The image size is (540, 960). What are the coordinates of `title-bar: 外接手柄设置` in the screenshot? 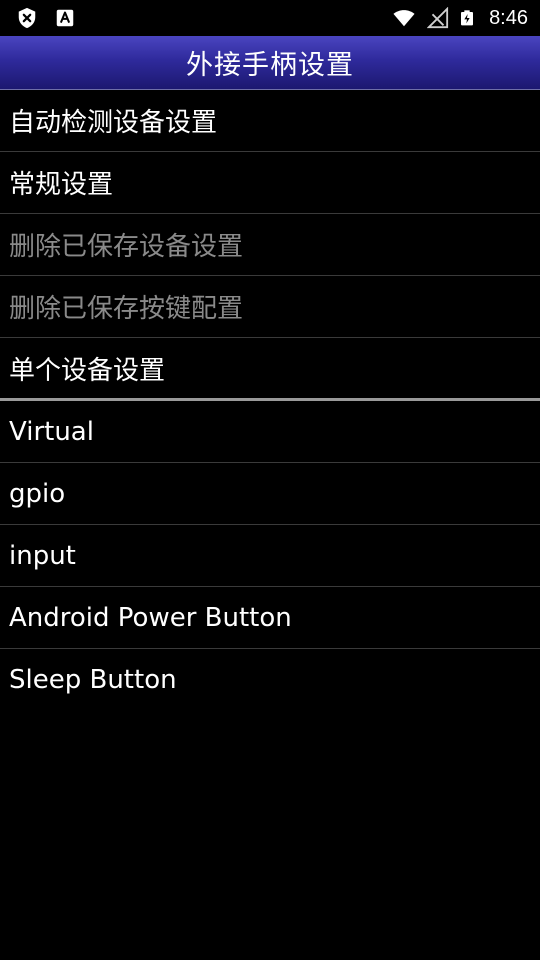 It's located at (270, 63).